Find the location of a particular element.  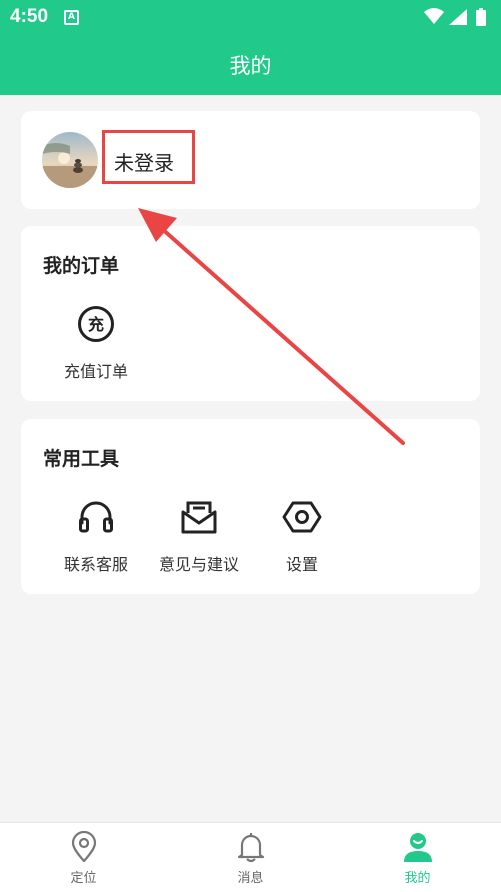

avatar is located at coordinates (70, 160).